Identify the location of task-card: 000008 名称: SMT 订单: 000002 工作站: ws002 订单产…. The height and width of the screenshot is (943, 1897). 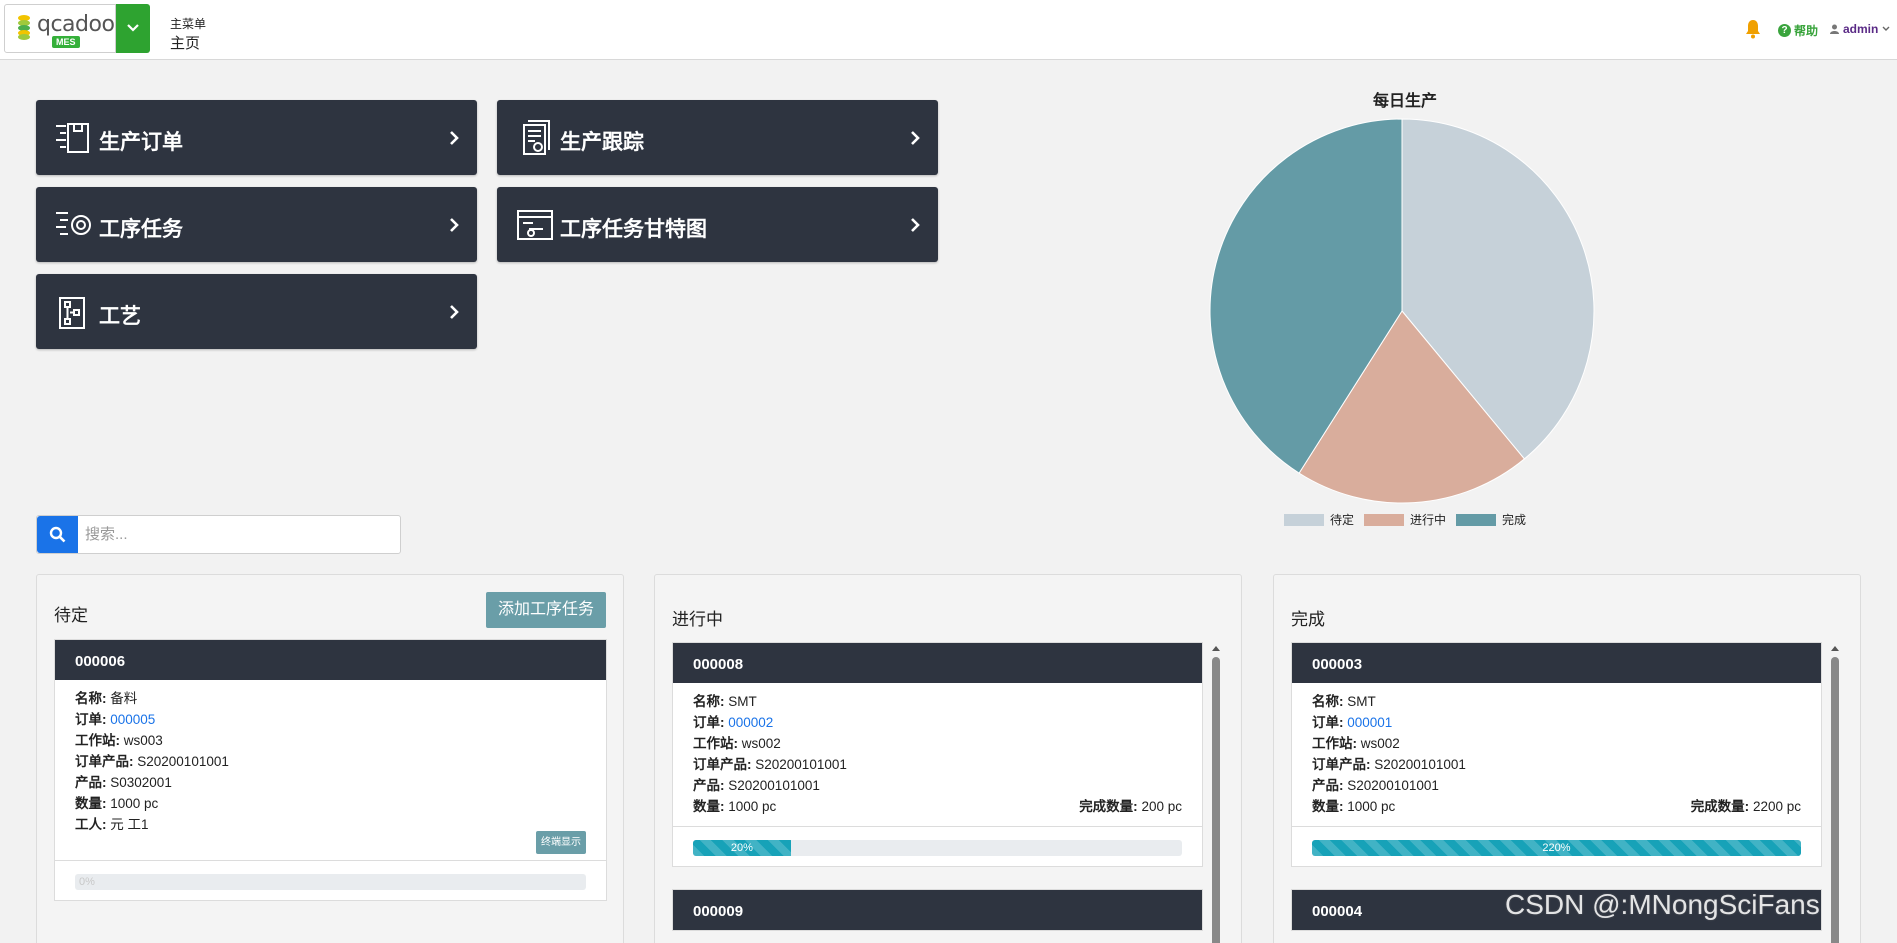
(937, 754).